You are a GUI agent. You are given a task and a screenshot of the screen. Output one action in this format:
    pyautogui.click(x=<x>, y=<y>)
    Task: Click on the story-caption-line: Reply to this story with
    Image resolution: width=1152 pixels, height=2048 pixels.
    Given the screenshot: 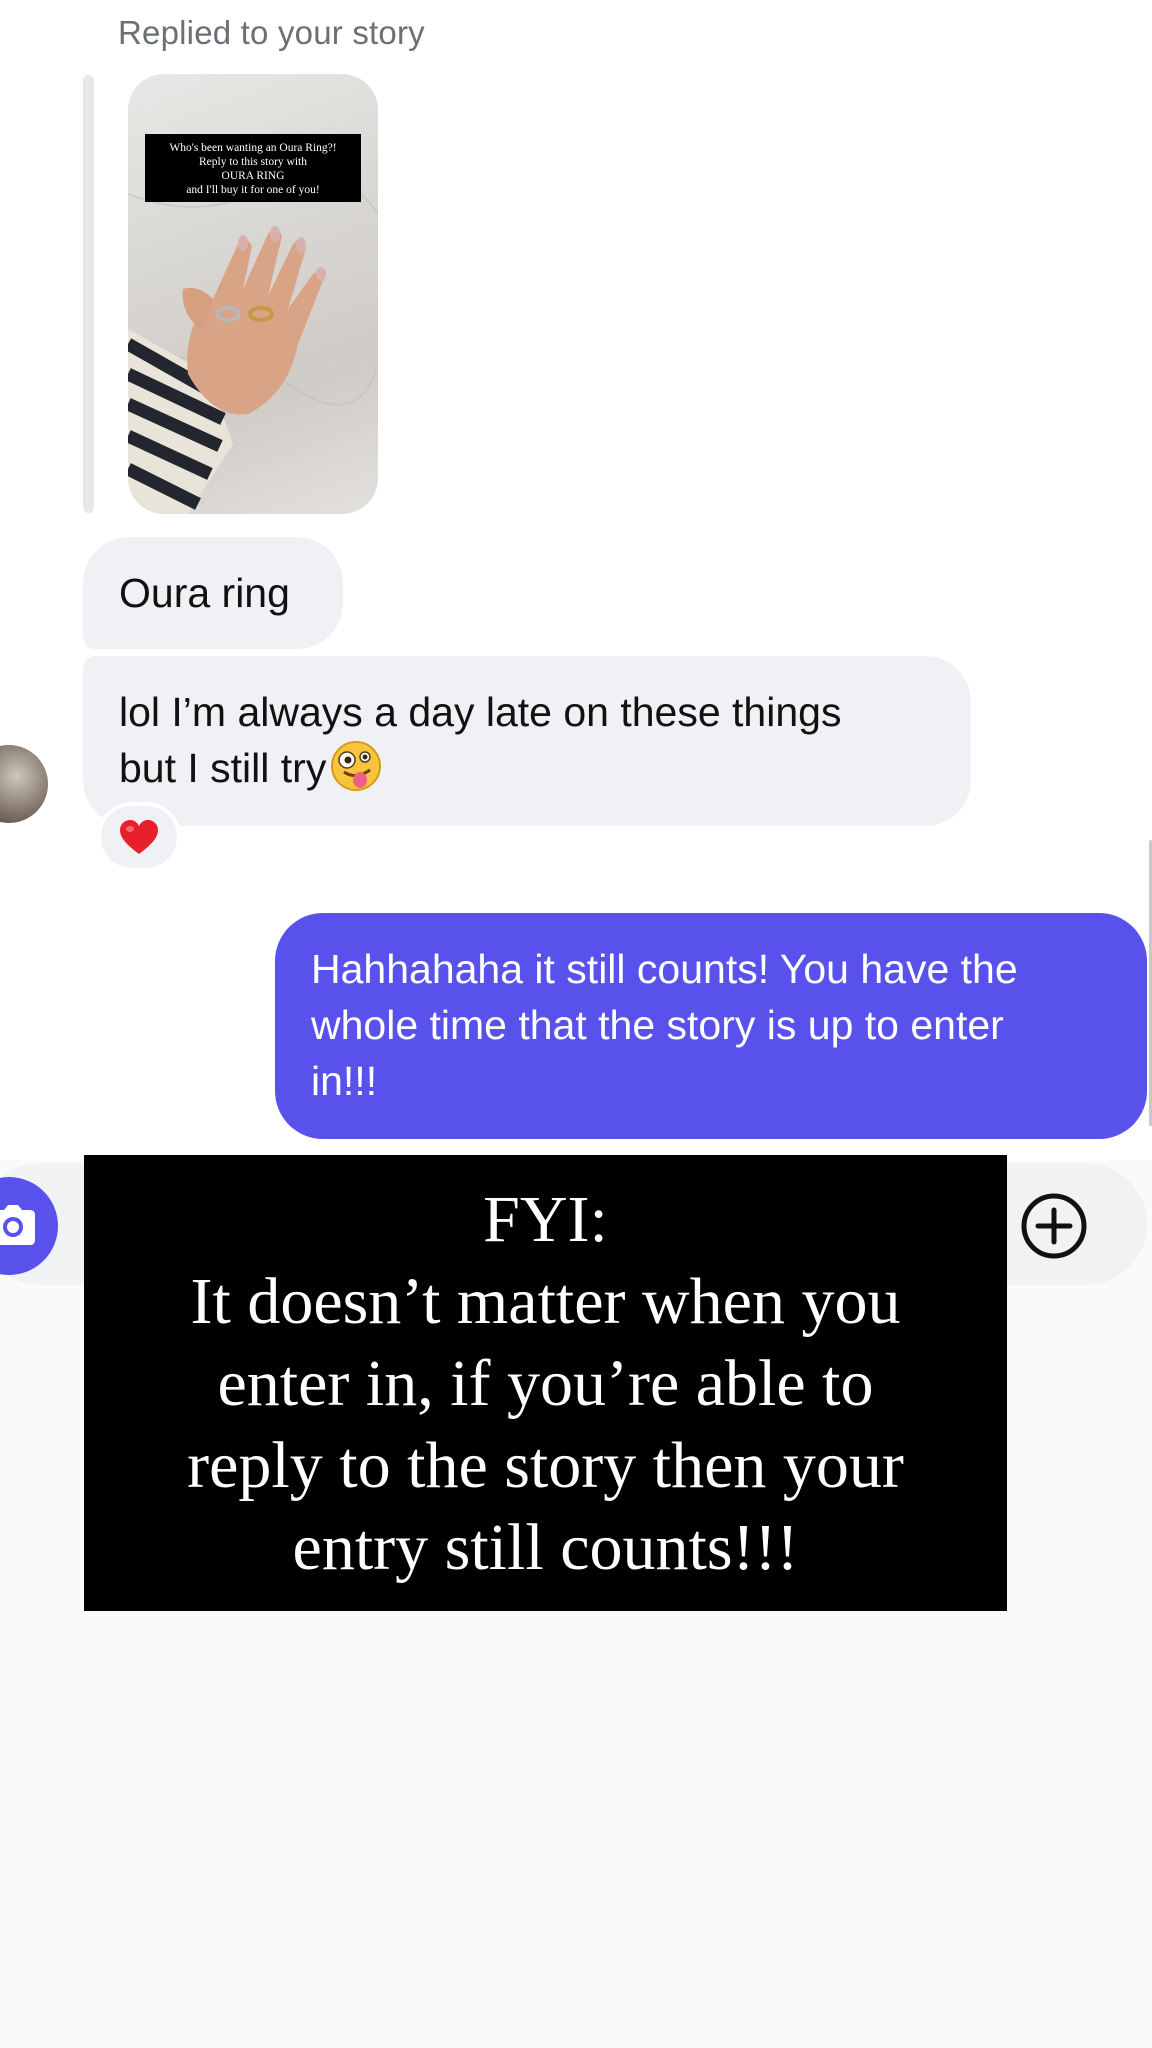 What is the action you would take?
    pyautogui.click(x=253, y=162)
    